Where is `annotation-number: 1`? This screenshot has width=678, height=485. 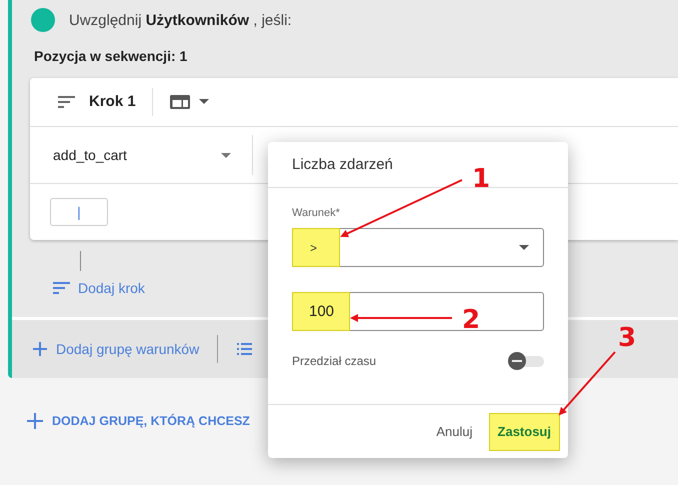
annotation-number: 1 is located at coordinates (481, 179).